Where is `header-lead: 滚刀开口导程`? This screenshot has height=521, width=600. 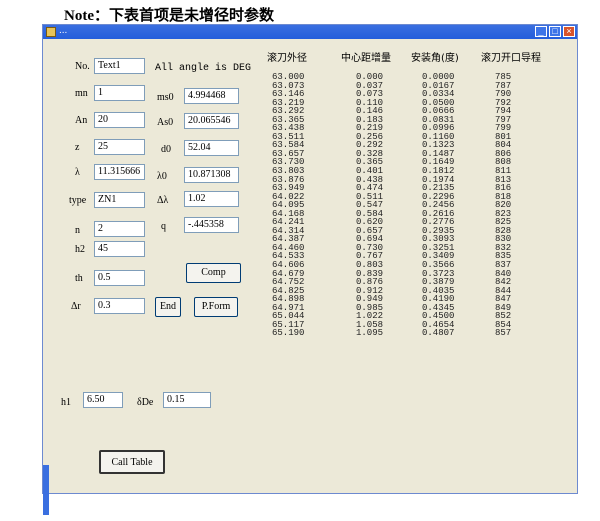 header-lead: 滚刀开口导程 is located at coordinates (511, 58).